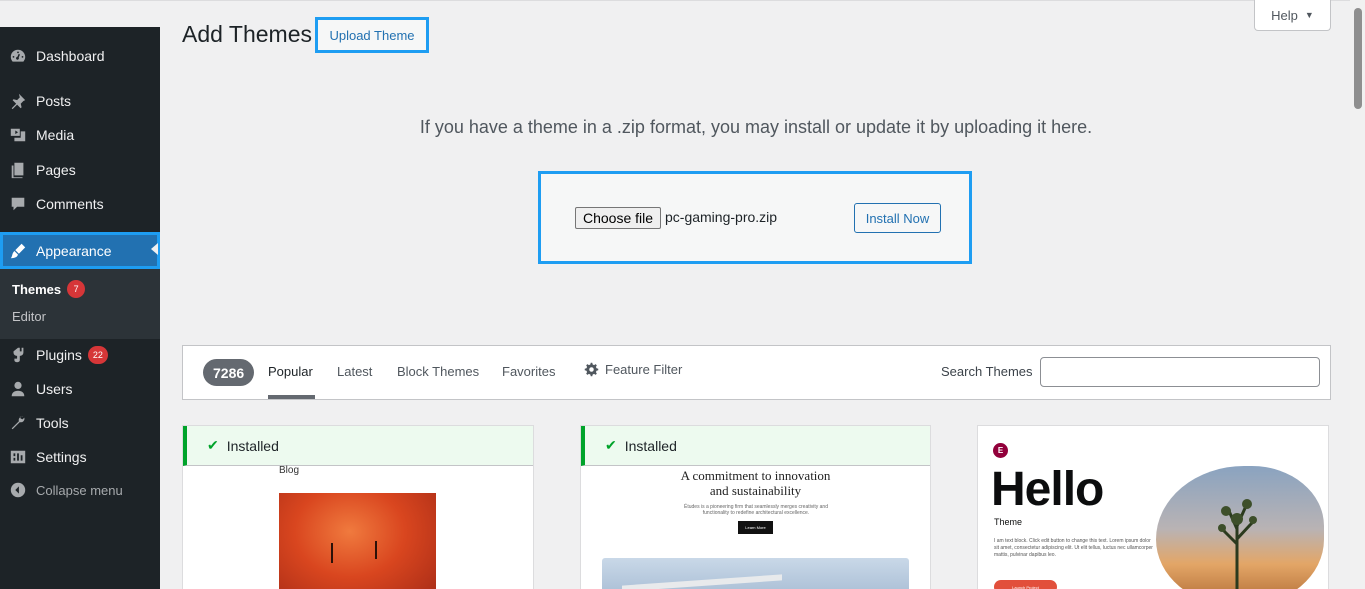 This screenshot has width=1365, height=589. What do you see at coordinates (18, 355) in the screenshot?
I see `plugin-icon` at bounding box center [18, 355].